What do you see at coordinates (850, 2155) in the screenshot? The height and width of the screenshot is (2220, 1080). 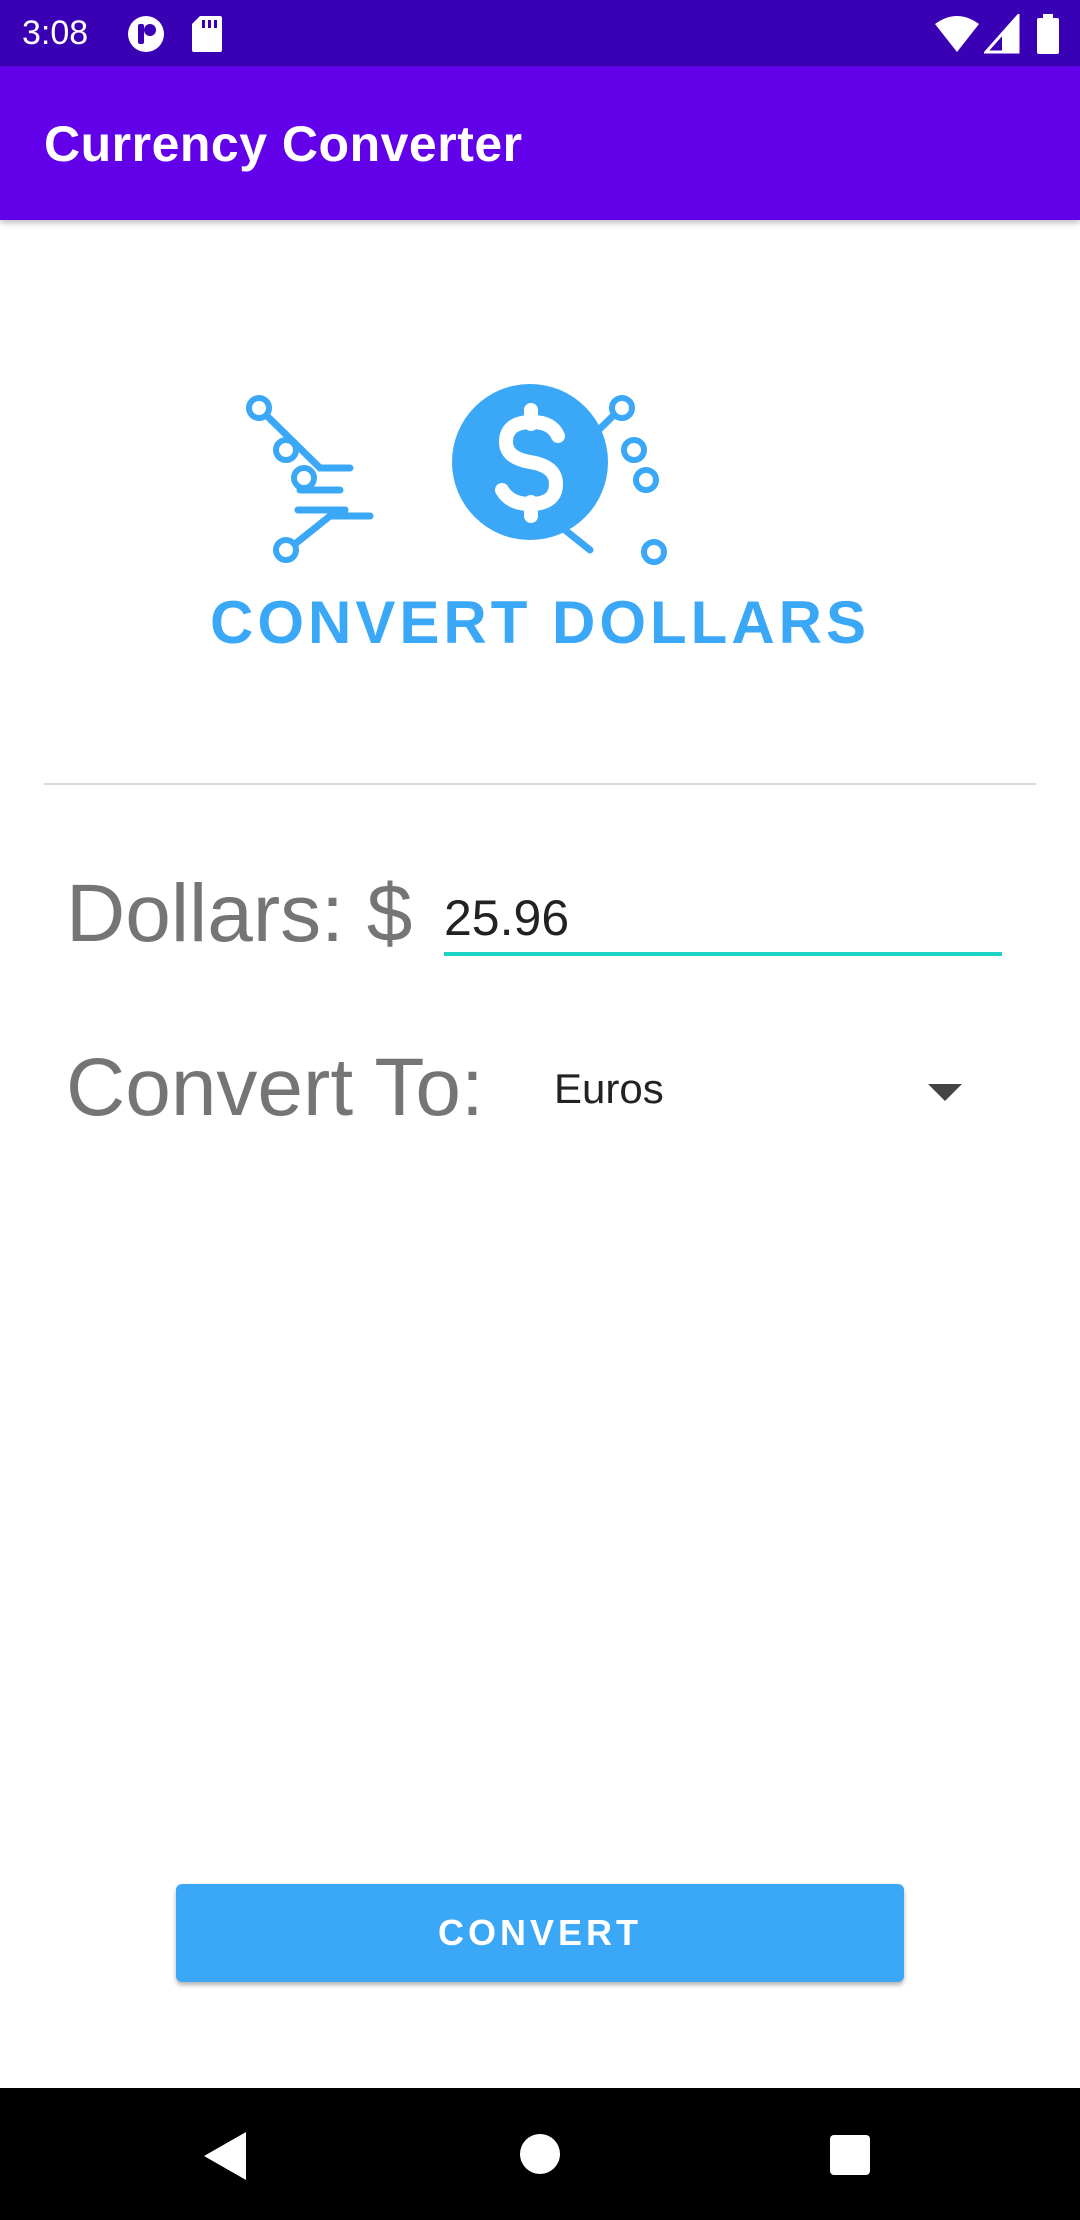 I see `recents-icon` at bounding box center [850, 2155].